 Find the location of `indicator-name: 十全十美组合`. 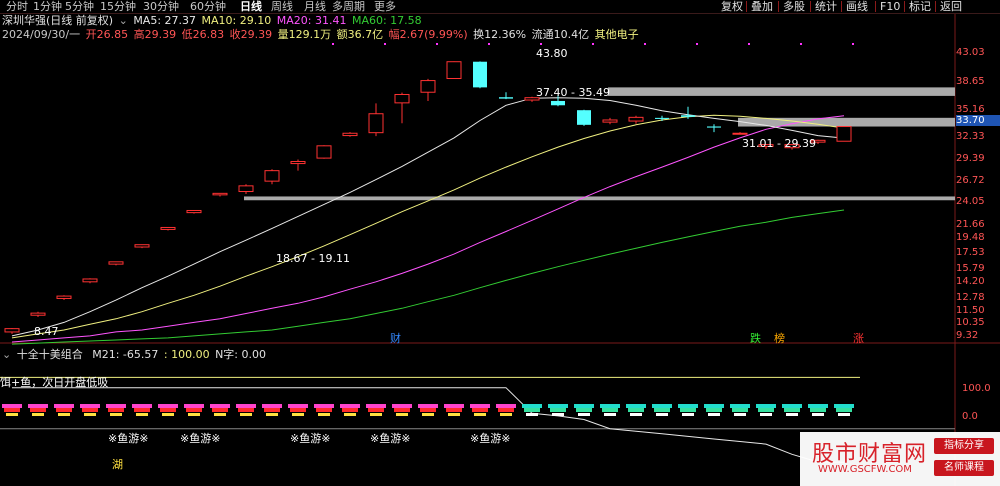

indicator-name: 十全十美组合 is located at coordinates (49, 354).